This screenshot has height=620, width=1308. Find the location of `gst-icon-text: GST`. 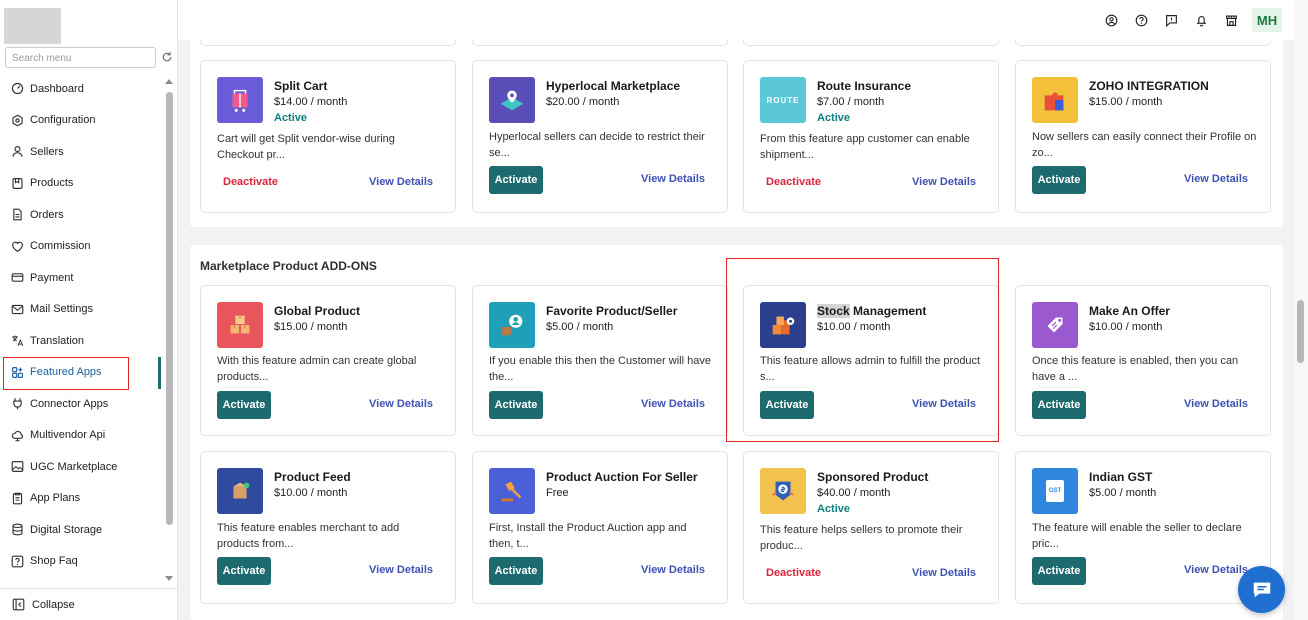

gst-icon-text: GST is located at coordinates (1055, 491).